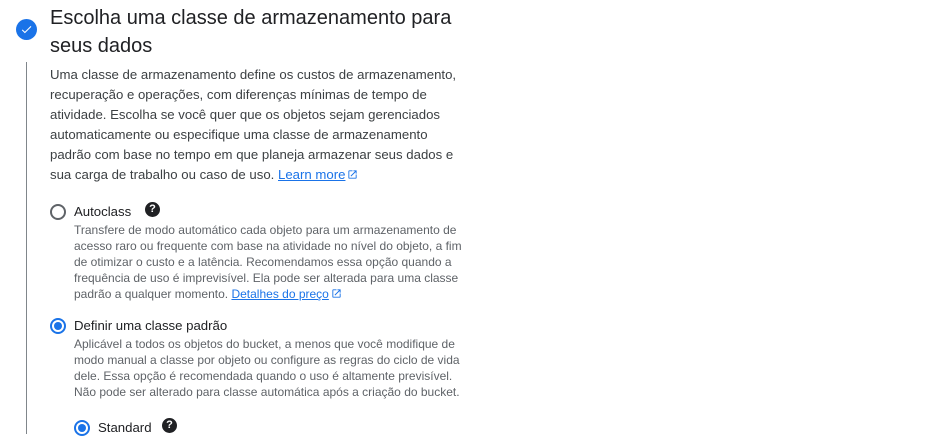  I want to click on standard-help-icon: ?, so click(169, 425).